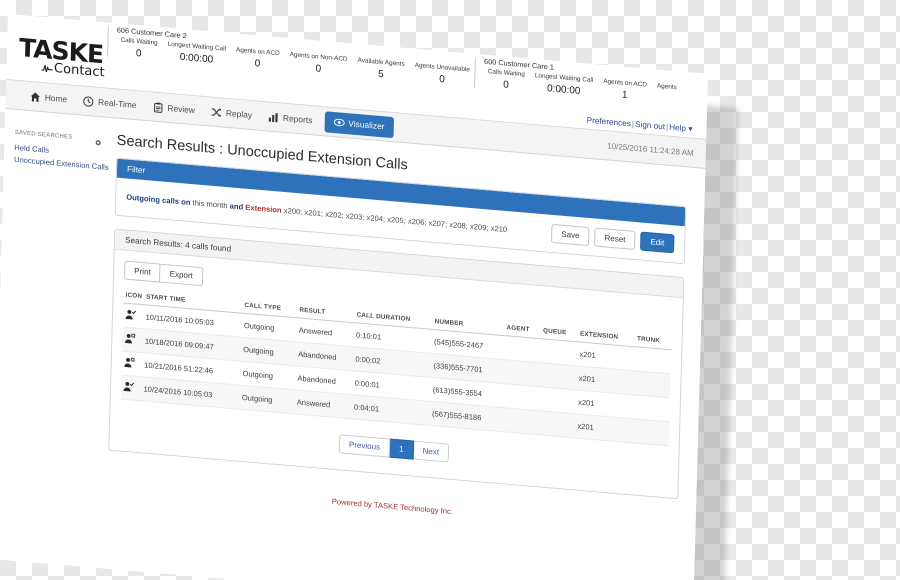 The height and width of the screenshot is (580, 900). I want to click on cell-result: Answered, so click(323, 404).